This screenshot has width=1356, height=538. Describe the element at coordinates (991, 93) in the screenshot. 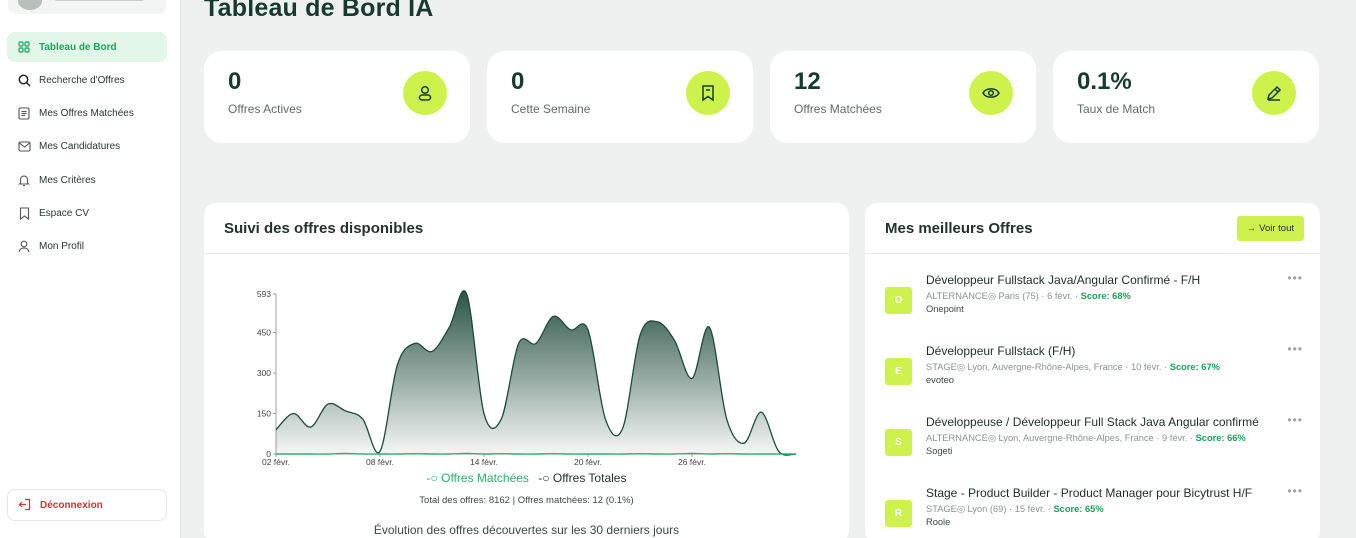

I see `eye-icon` at that location.